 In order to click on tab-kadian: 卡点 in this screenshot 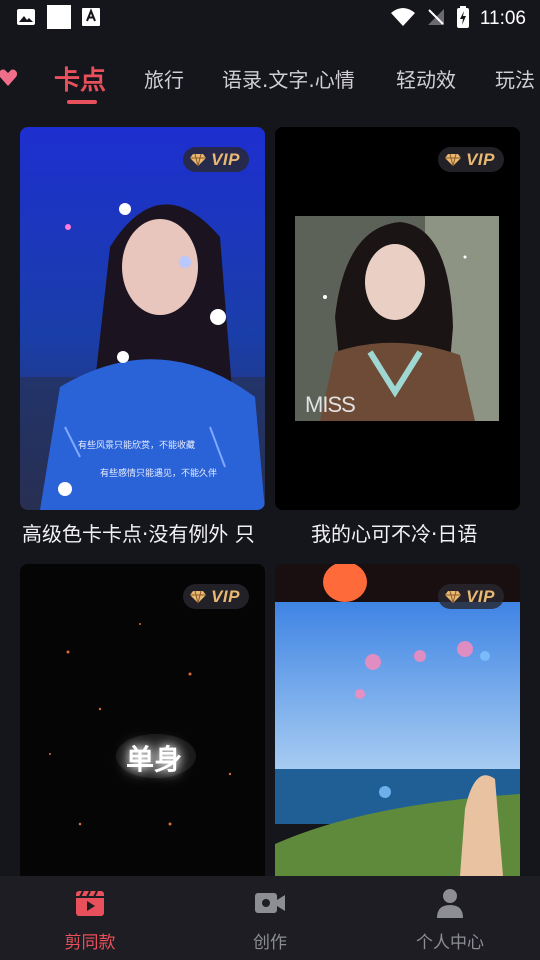, I will do `click(80, 78)`.